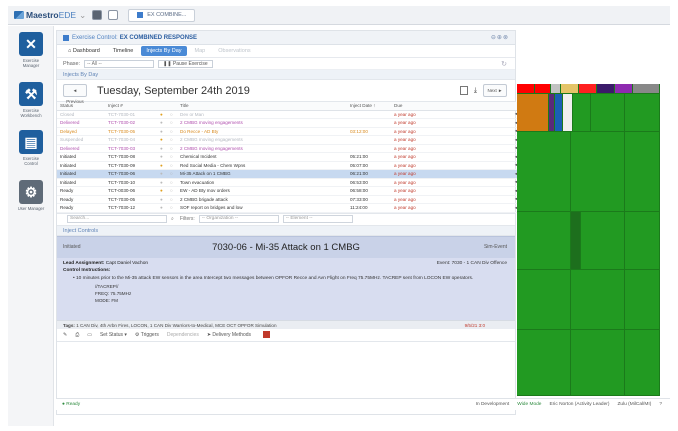  Describe the element at coordinates (31, 195) in the screenshot. I see `nav-user-manager: ⚙ User Manager` at that location.